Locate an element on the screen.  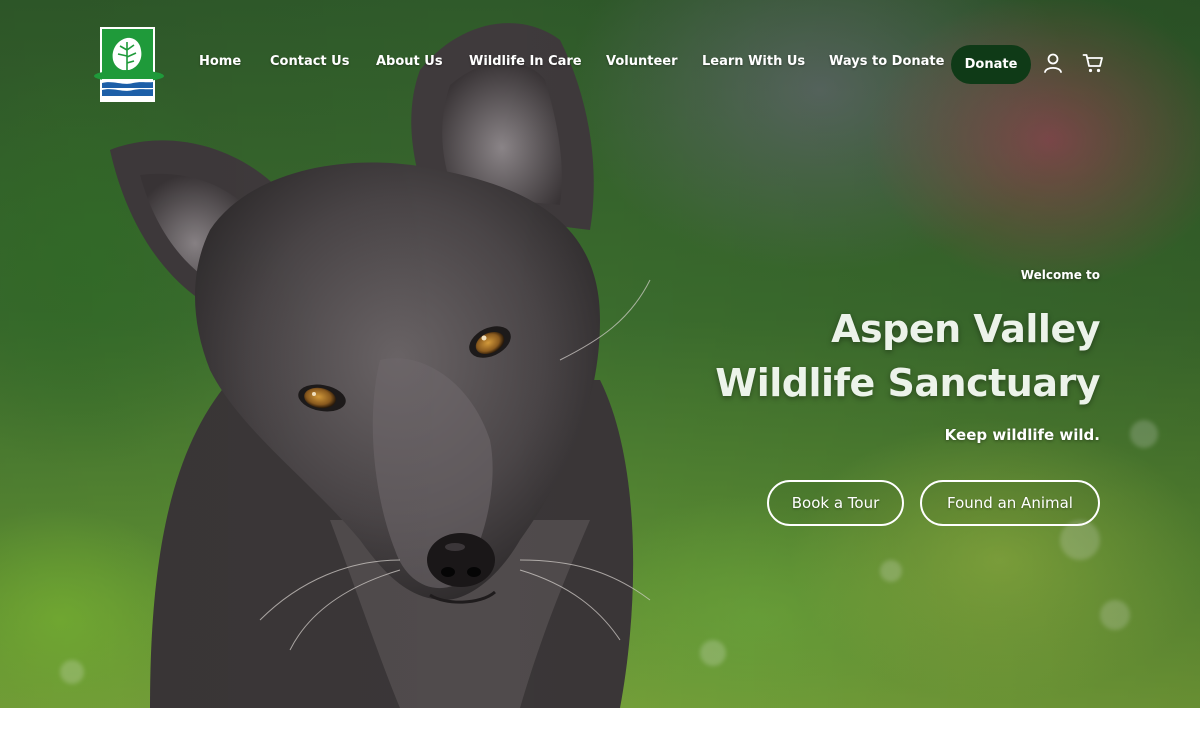
account-icon is located at coordinates (1053, 63).